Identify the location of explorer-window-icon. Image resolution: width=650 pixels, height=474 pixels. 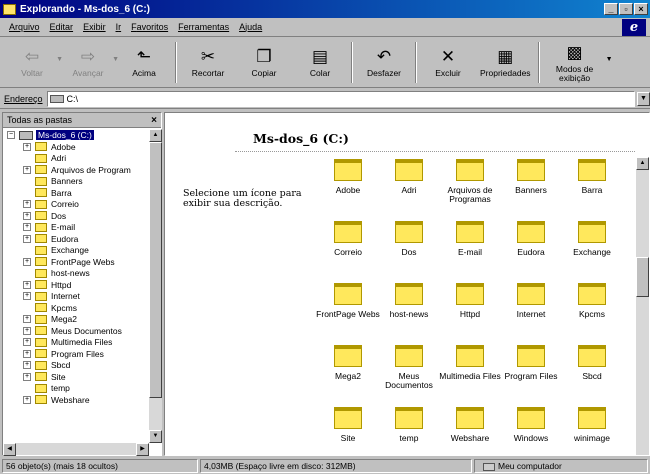
(9, 9).